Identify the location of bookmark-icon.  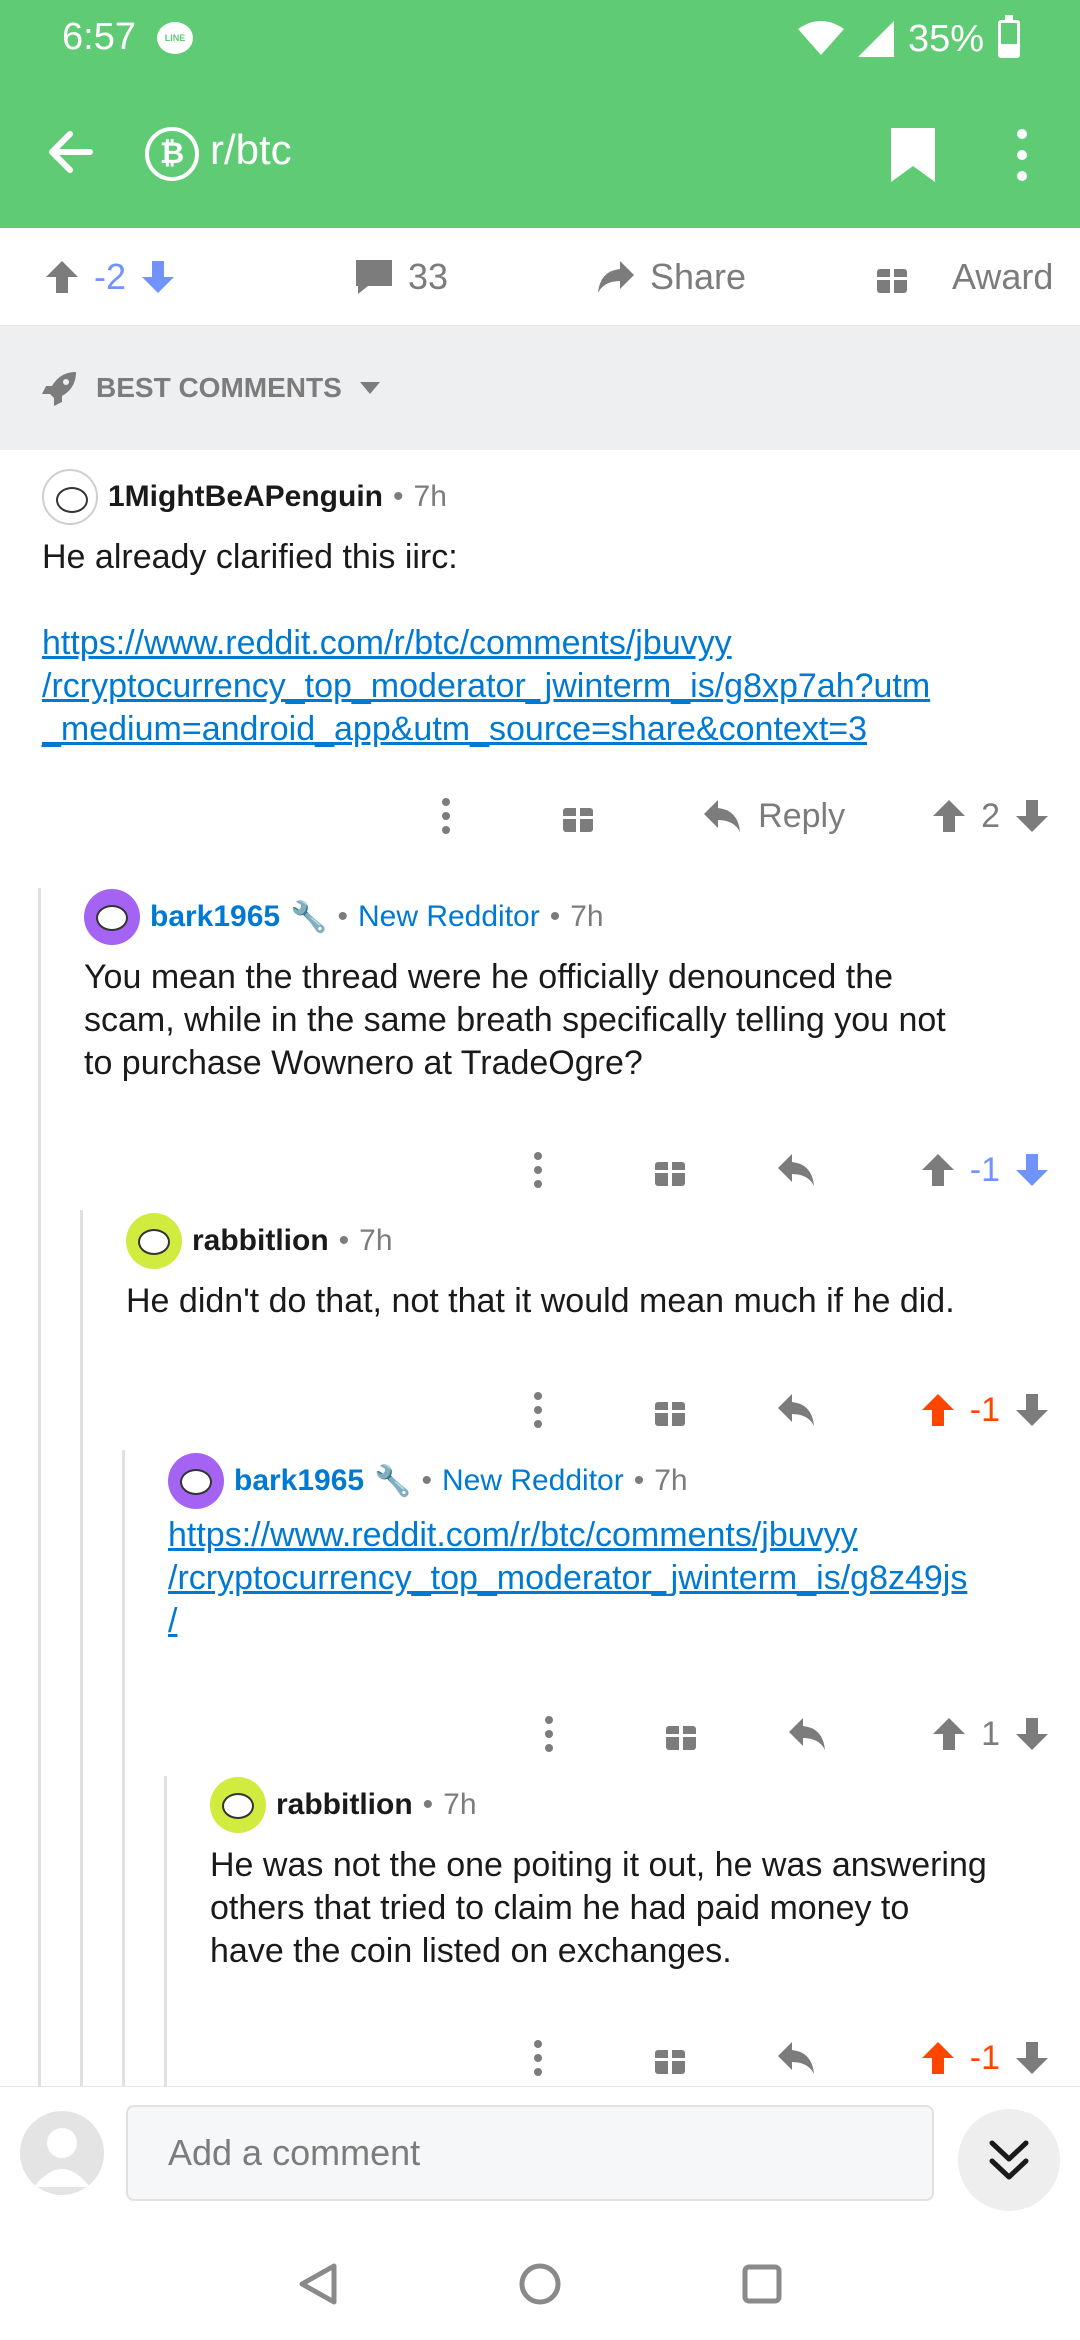
(913, 155).